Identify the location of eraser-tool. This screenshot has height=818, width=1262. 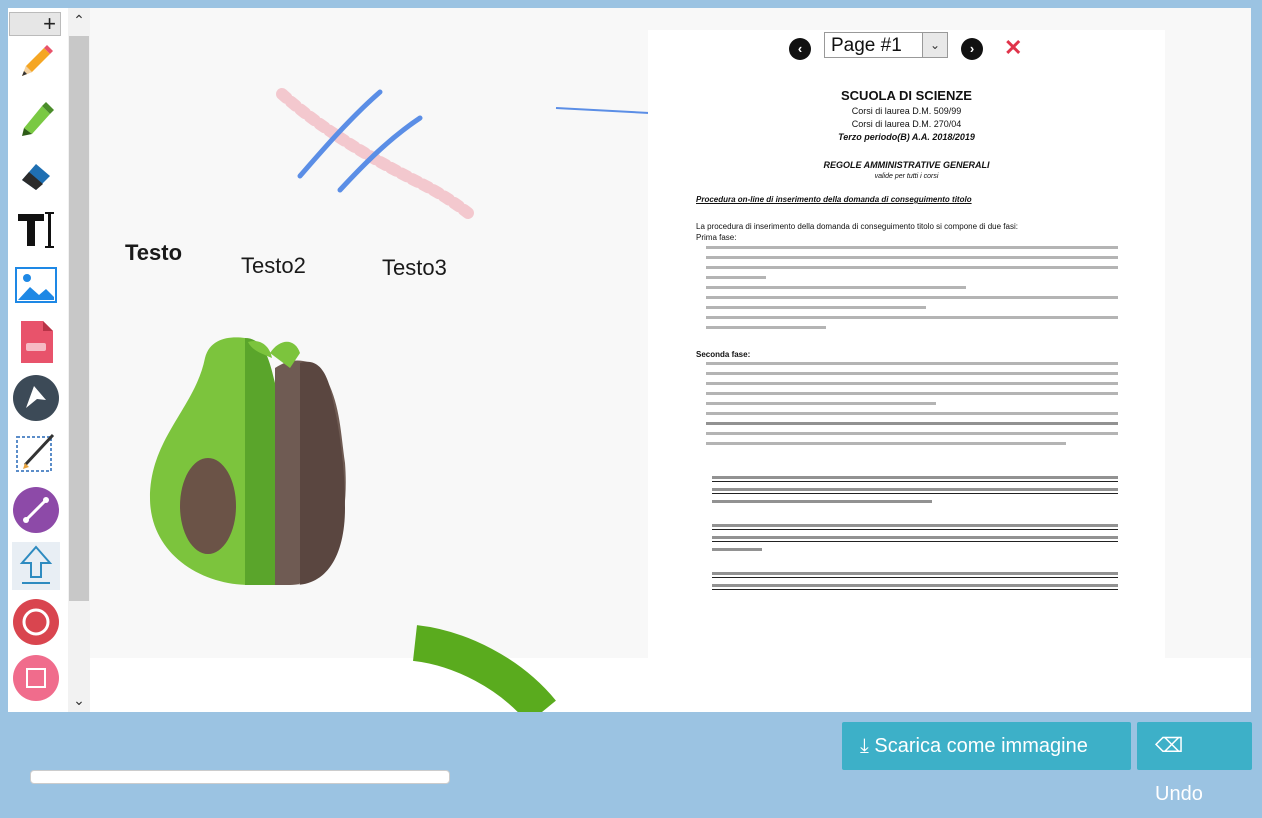
(36, 174).